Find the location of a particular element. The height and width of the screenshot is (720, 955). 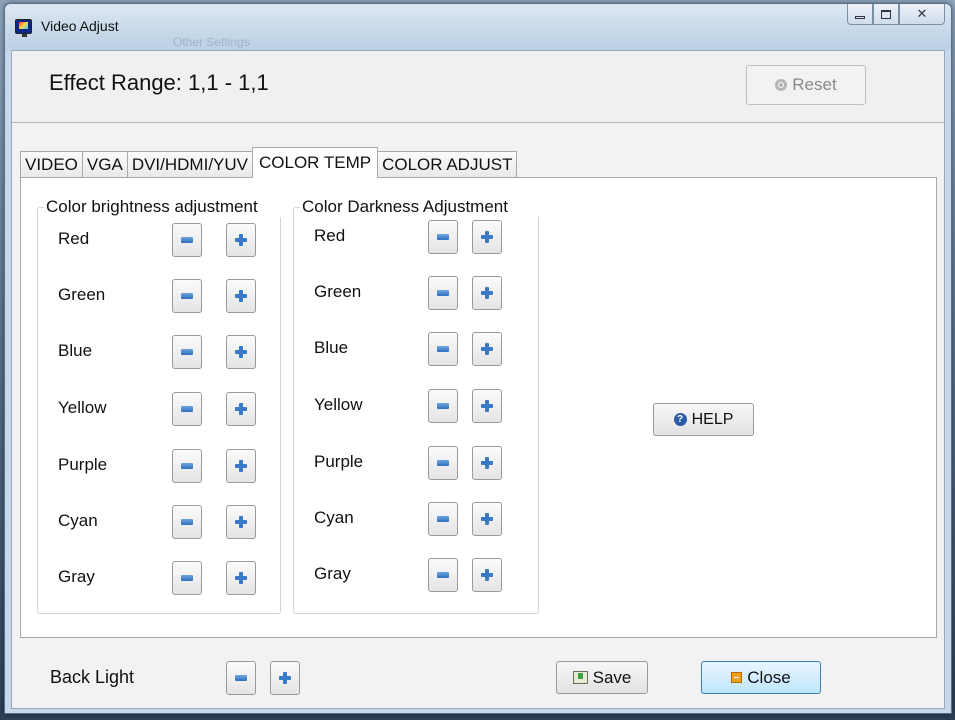

close-button: Close is located at coordinates (761, 677).